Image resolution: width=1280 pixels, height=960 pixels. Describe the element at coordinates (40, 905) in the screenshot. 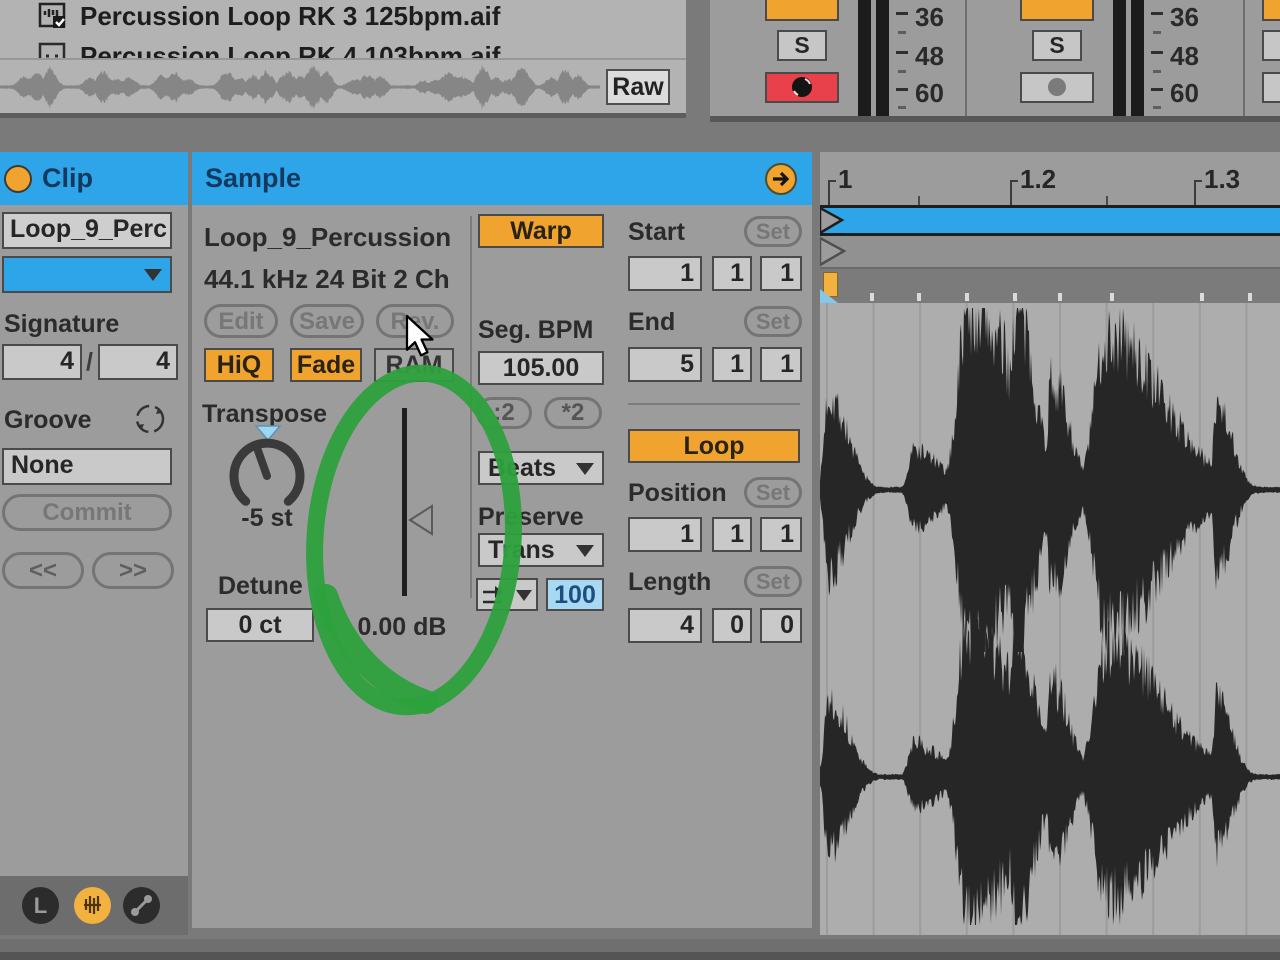

I see `launch-box-tab: L` at that location.